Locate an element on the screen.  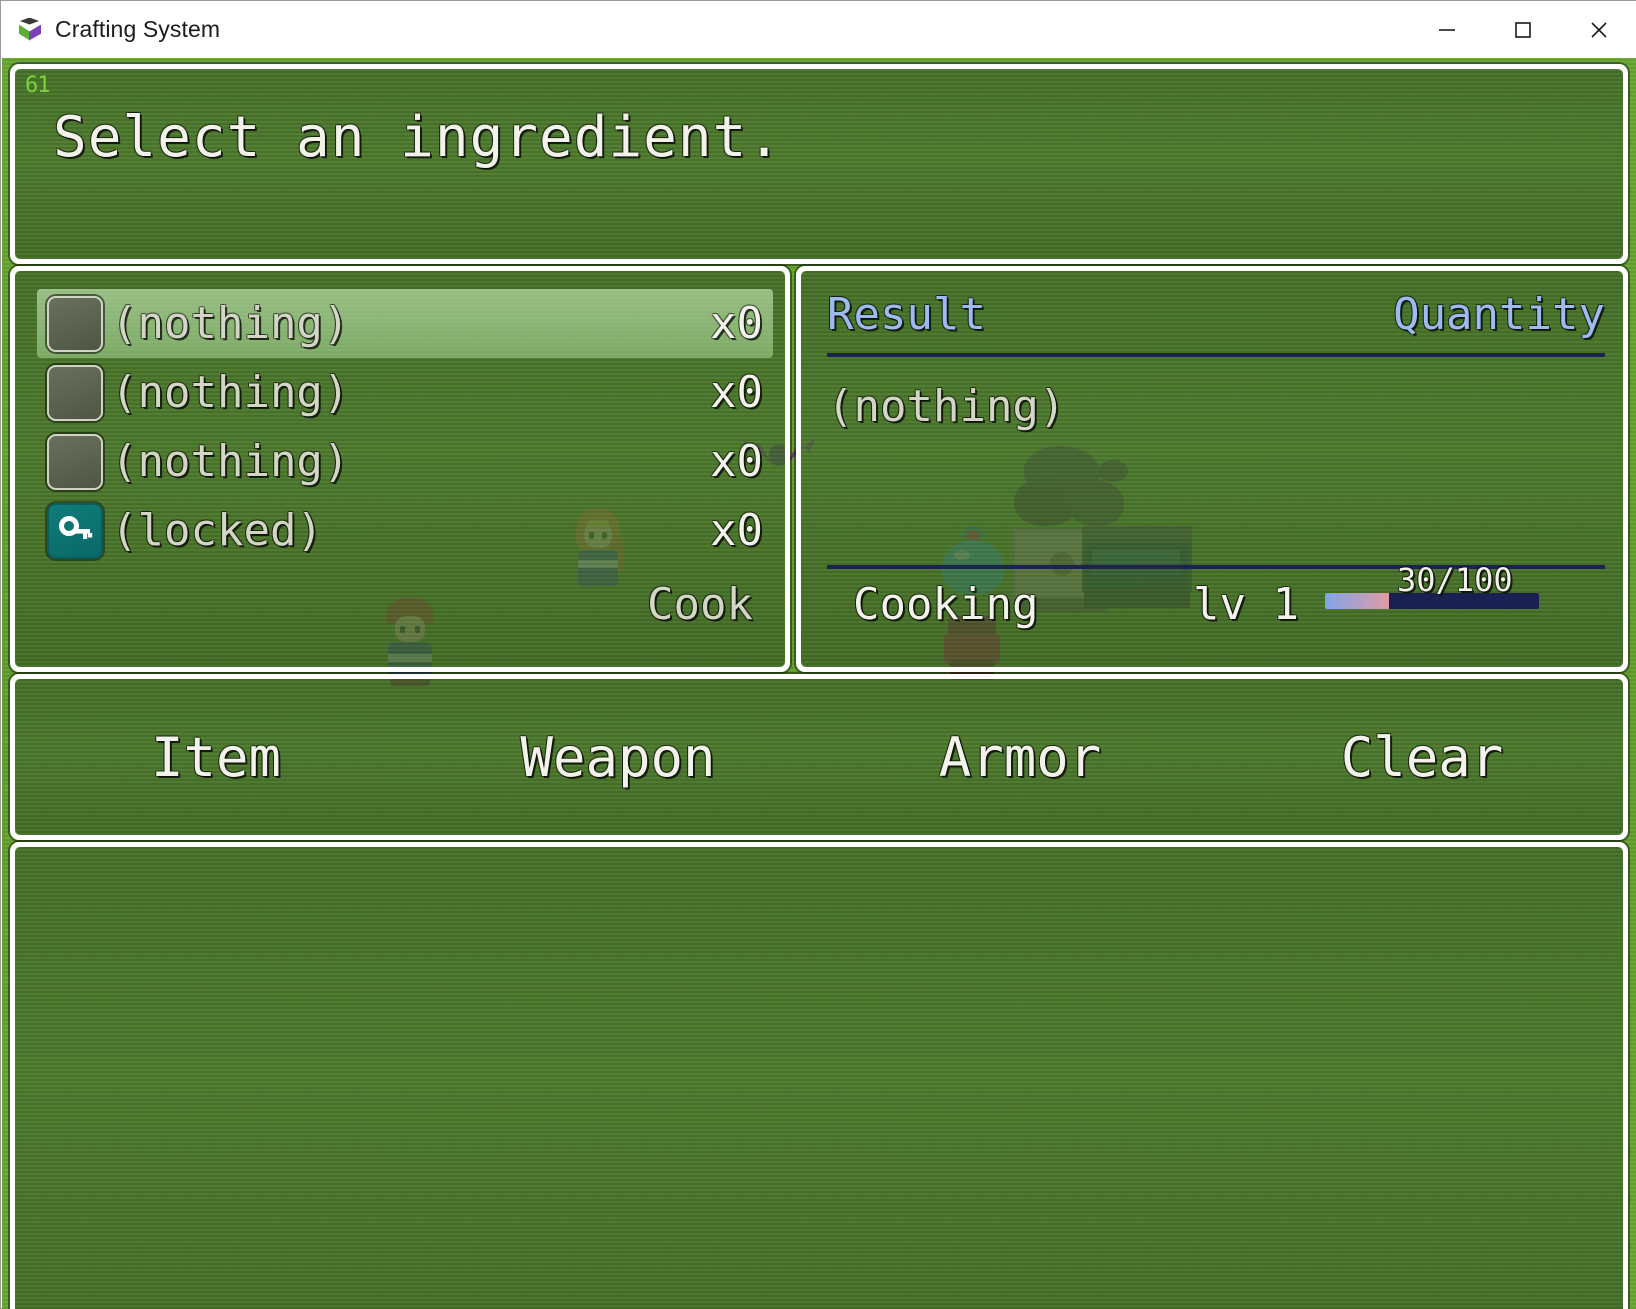
minimize-icon is located at coordinates (1447, 29).